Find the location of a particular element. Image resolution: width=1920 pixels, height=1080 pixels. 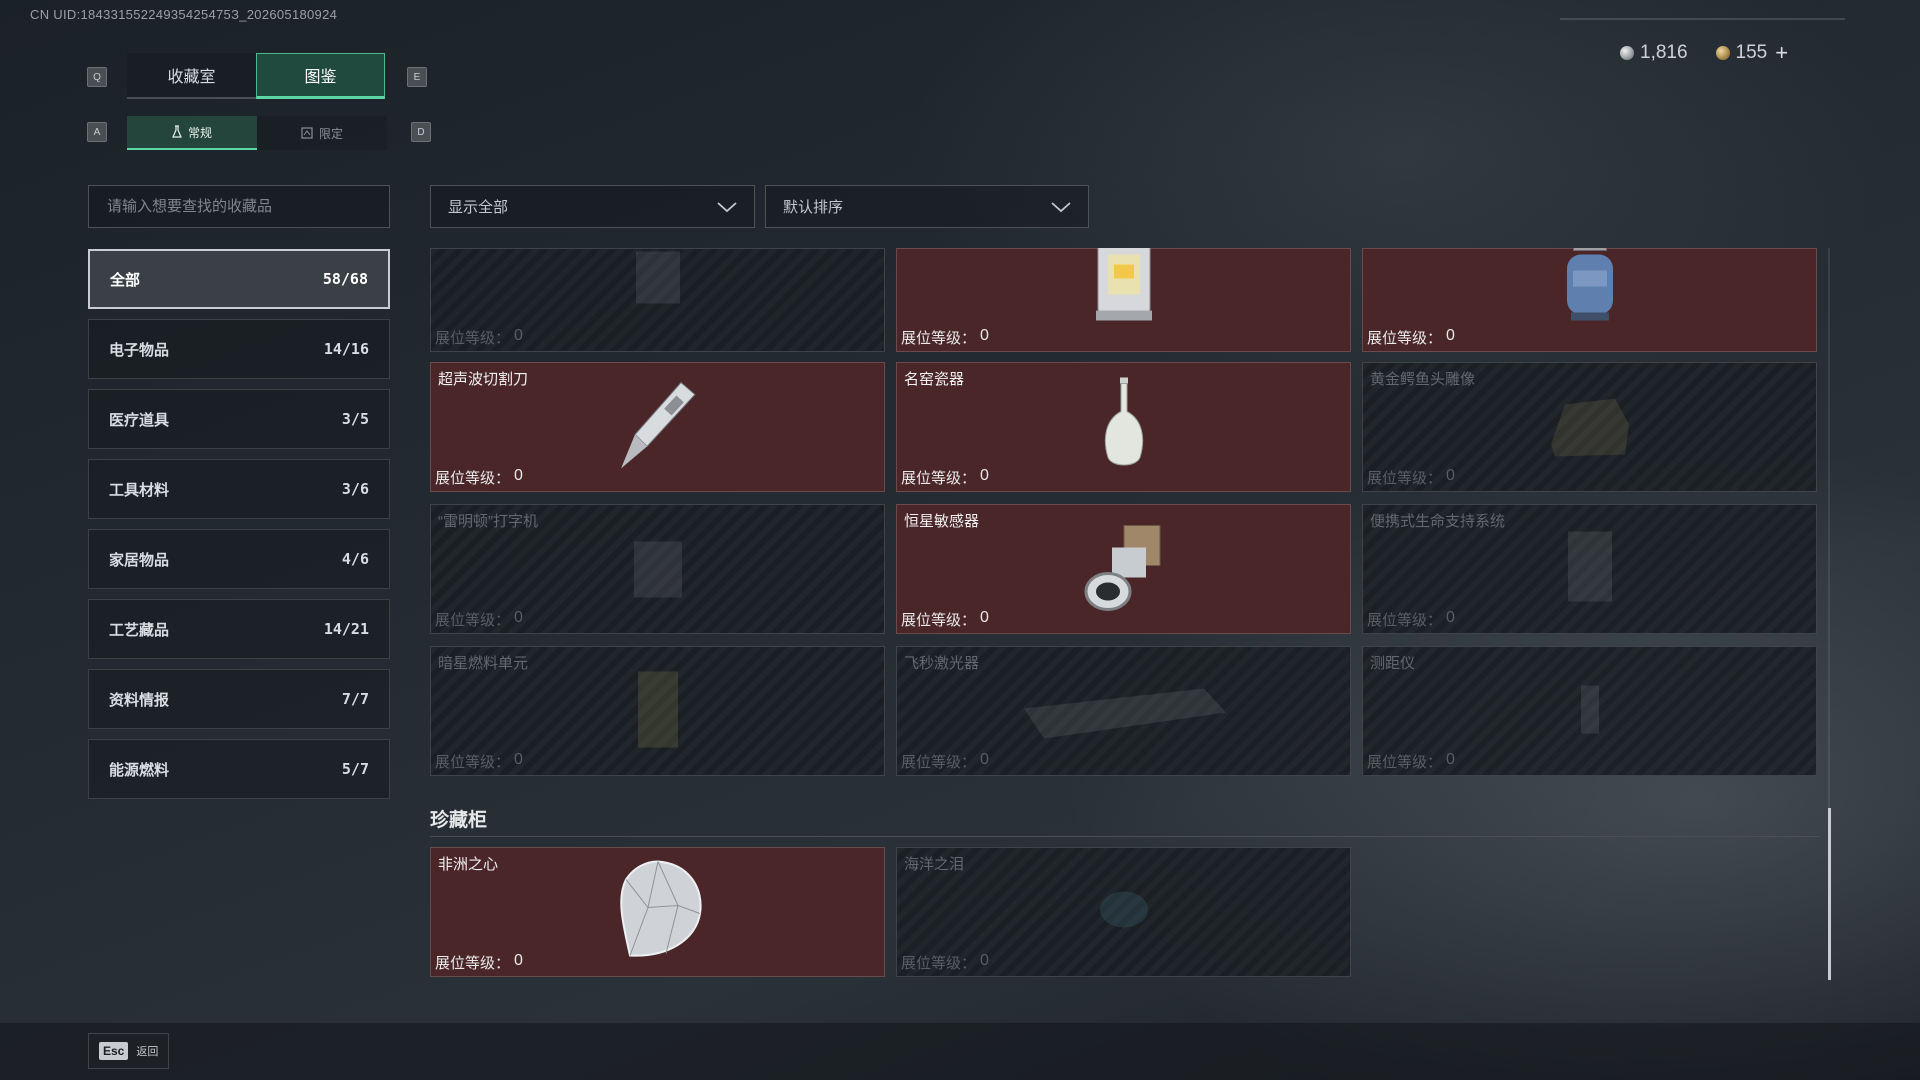

collectible-card: 测距仪展位等级： 0 is located at coordinates (1589, 711).